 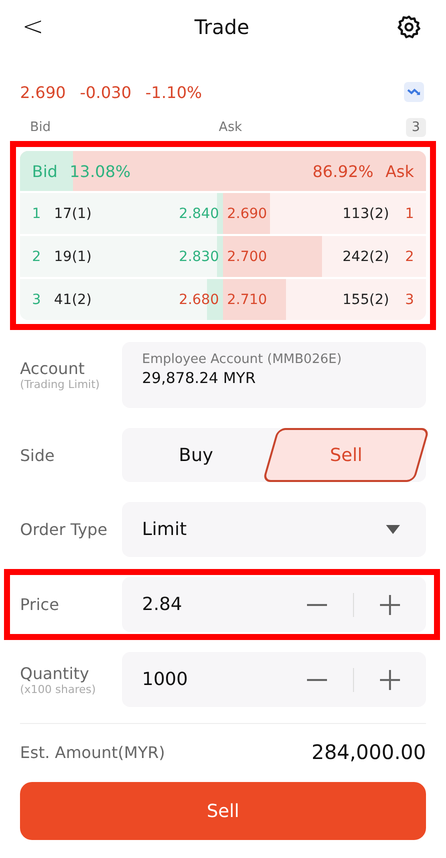 What do you see at coordinates (45, 171) in the screenshot?
I see `bid-label: Bid` at bounding box center [45, 171].